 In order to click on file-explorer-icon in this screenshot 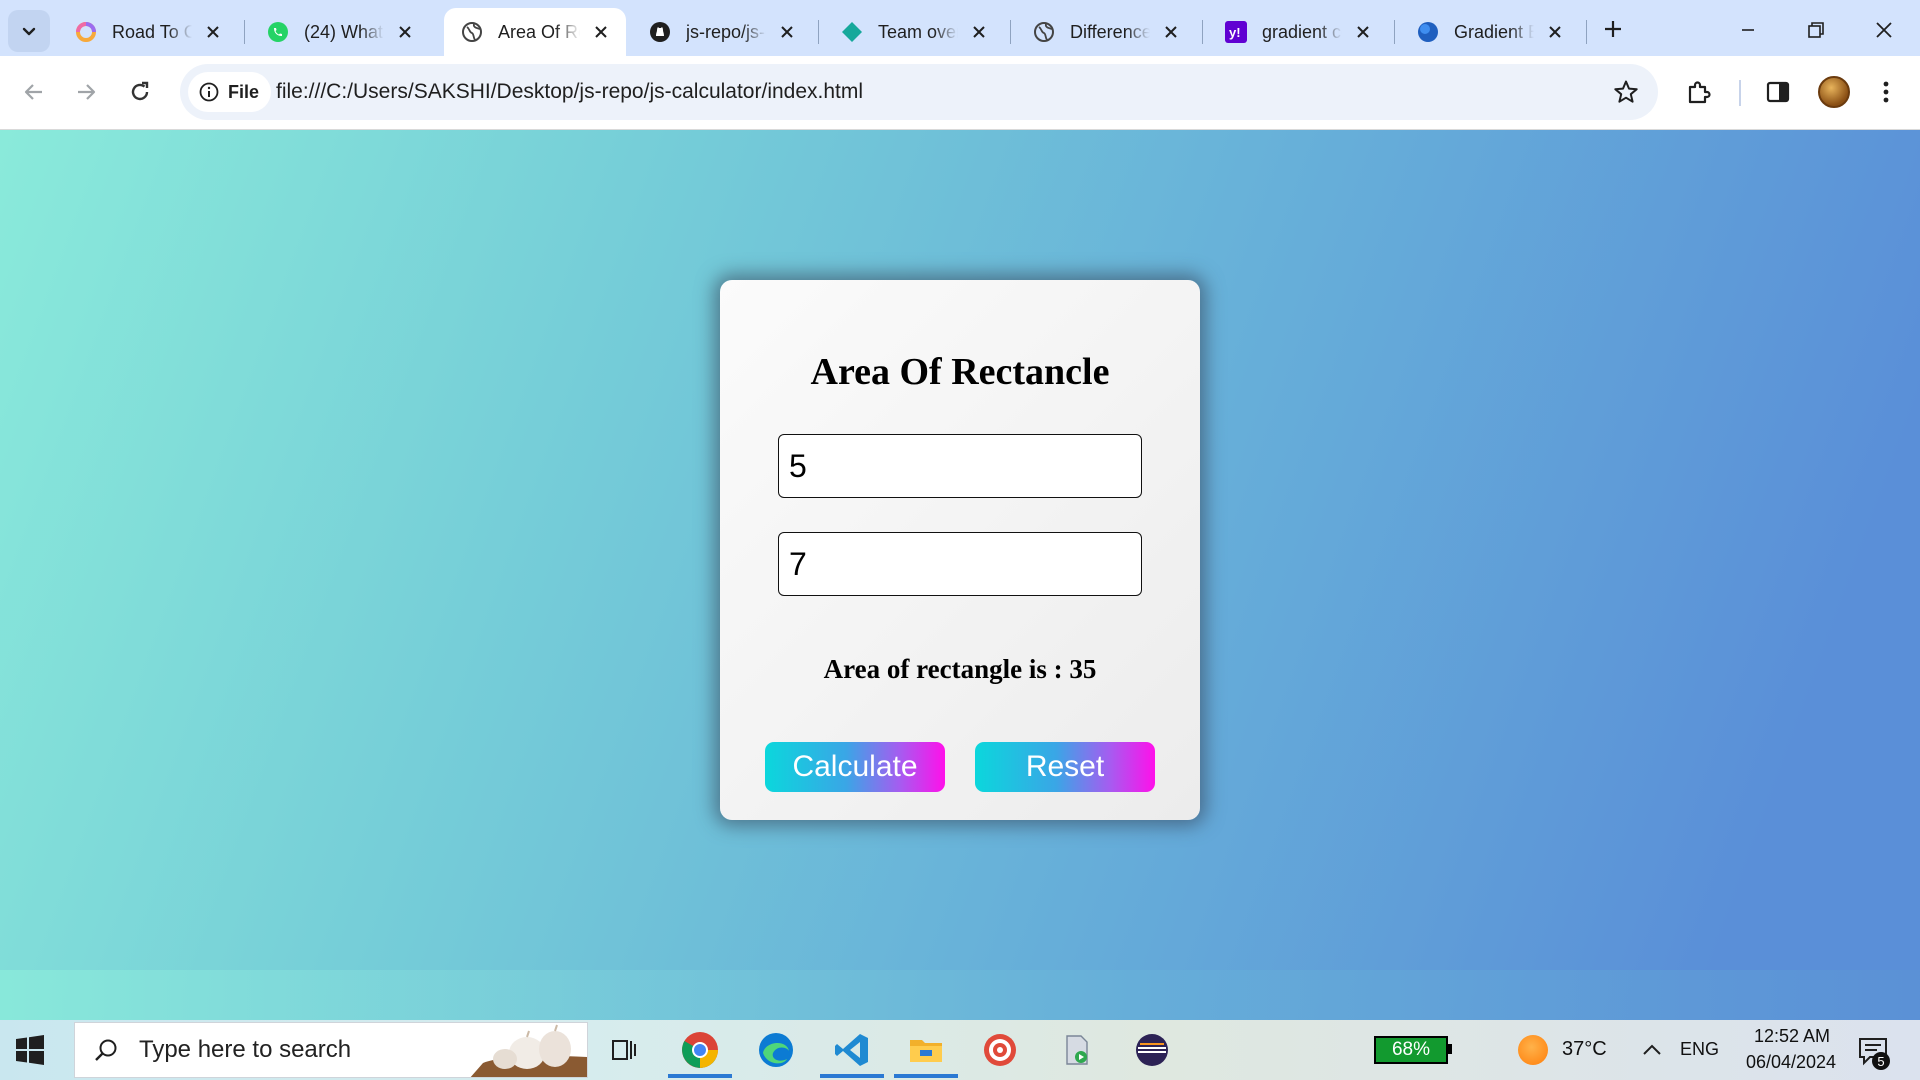, I will do `click(926, 1050)`.